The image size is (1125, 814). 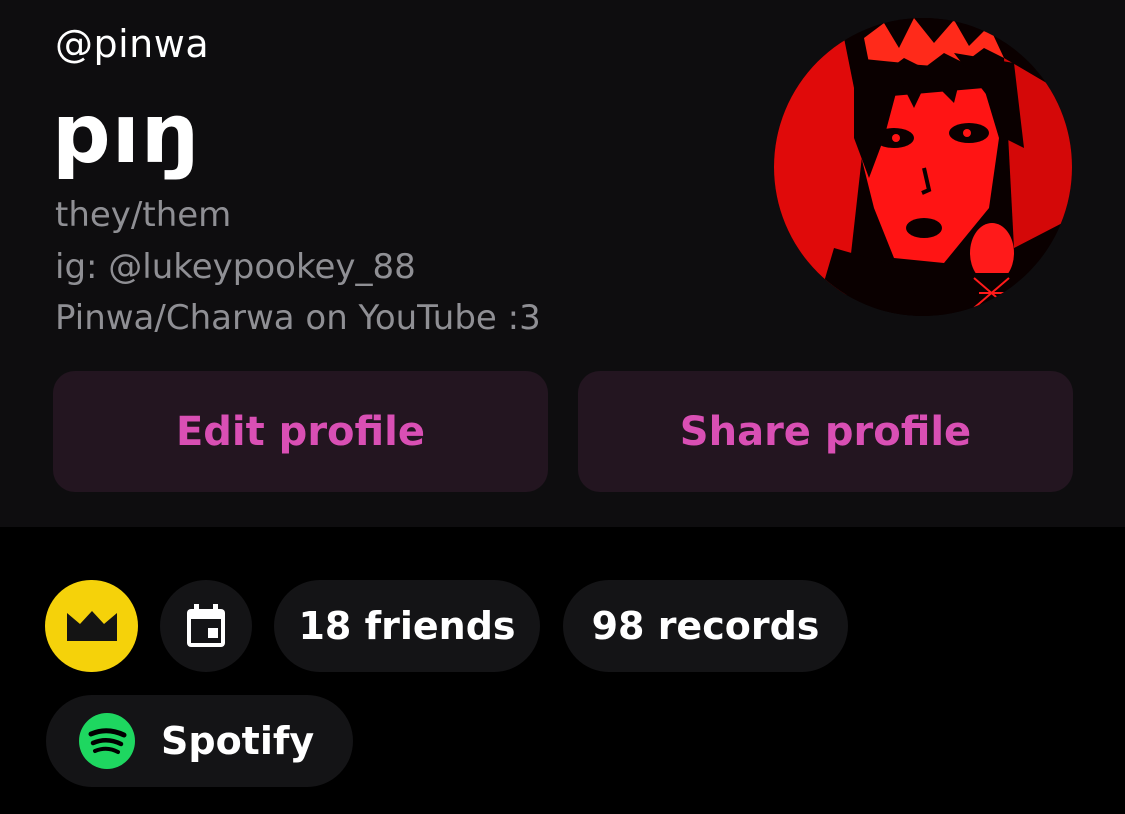 I want to click on premium-badge, so click(x=91, y=626).